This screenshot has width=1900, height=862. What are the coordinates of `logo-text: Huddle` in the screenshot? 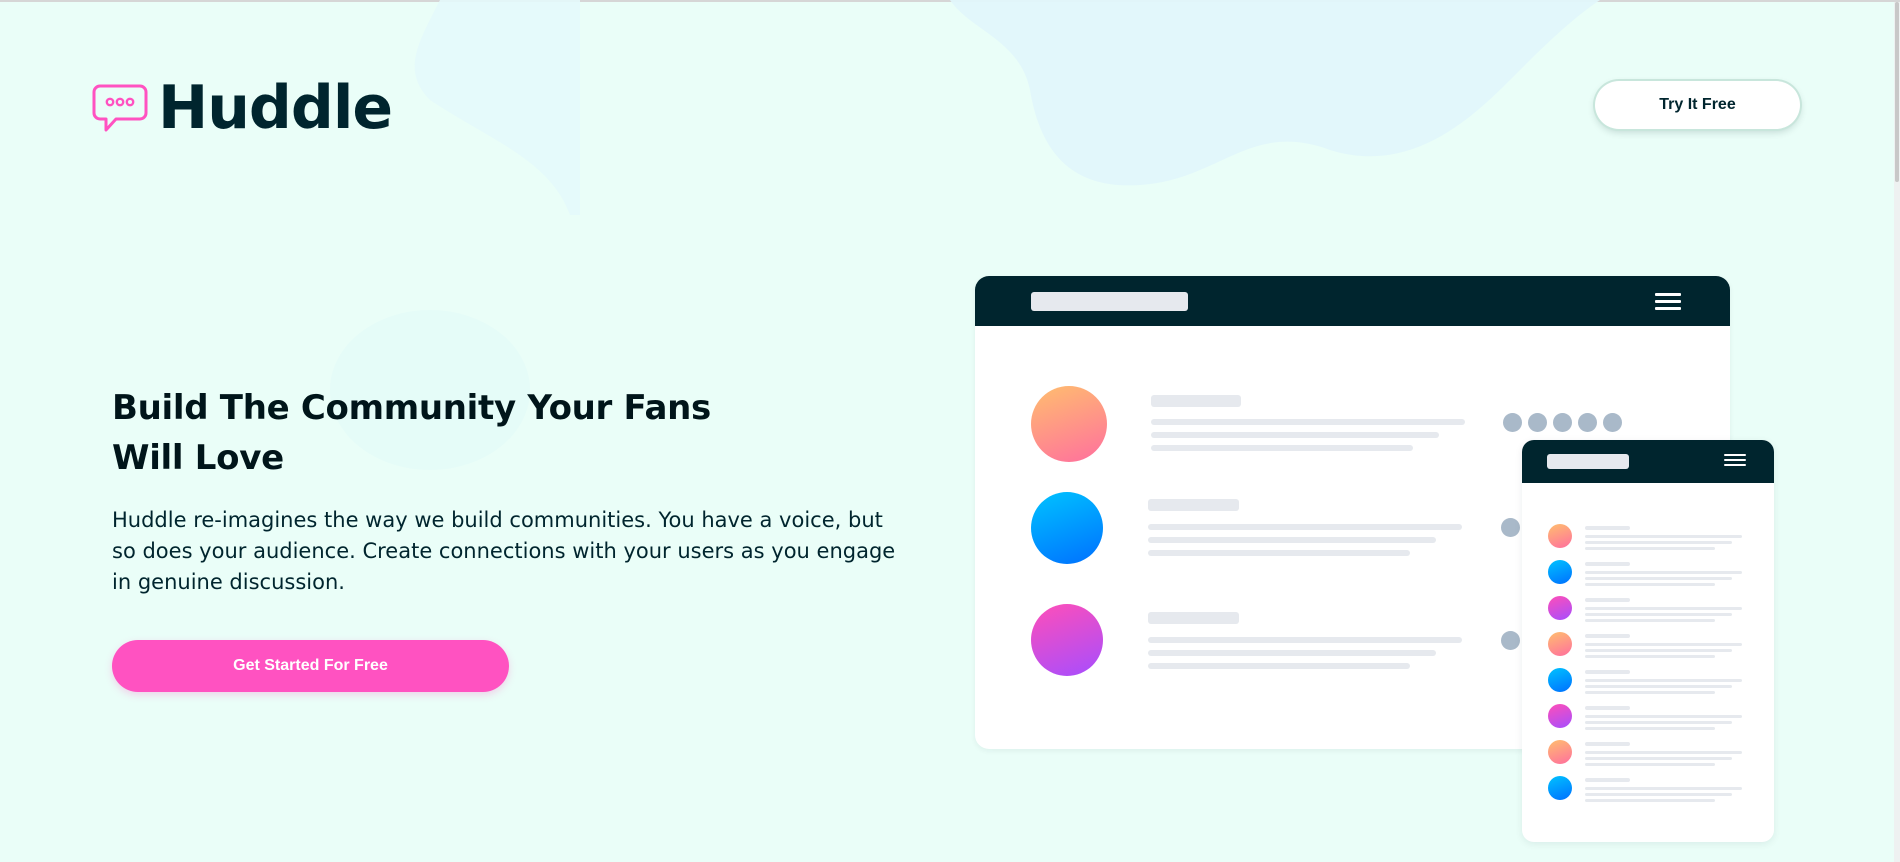 It's located at (275, 108).